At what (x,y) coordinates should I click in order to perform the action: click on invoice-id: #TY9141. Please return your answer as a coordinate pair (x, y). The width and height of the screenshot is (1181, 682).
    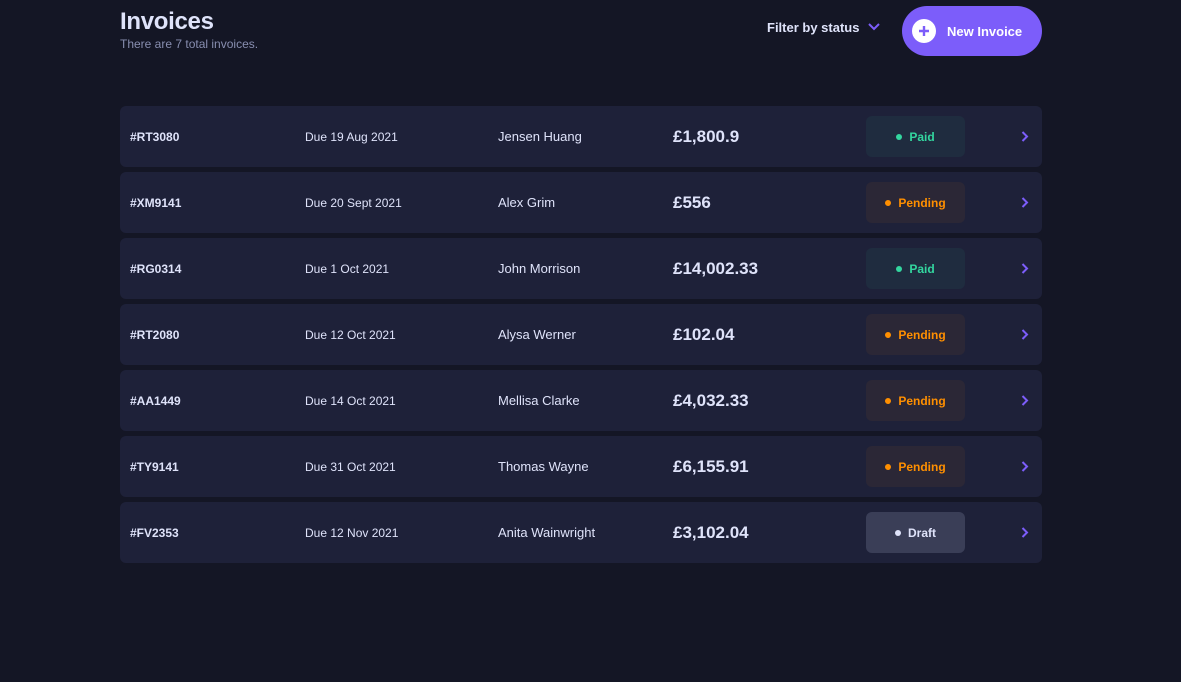
    Looking at the image, I should click on (154, 466).